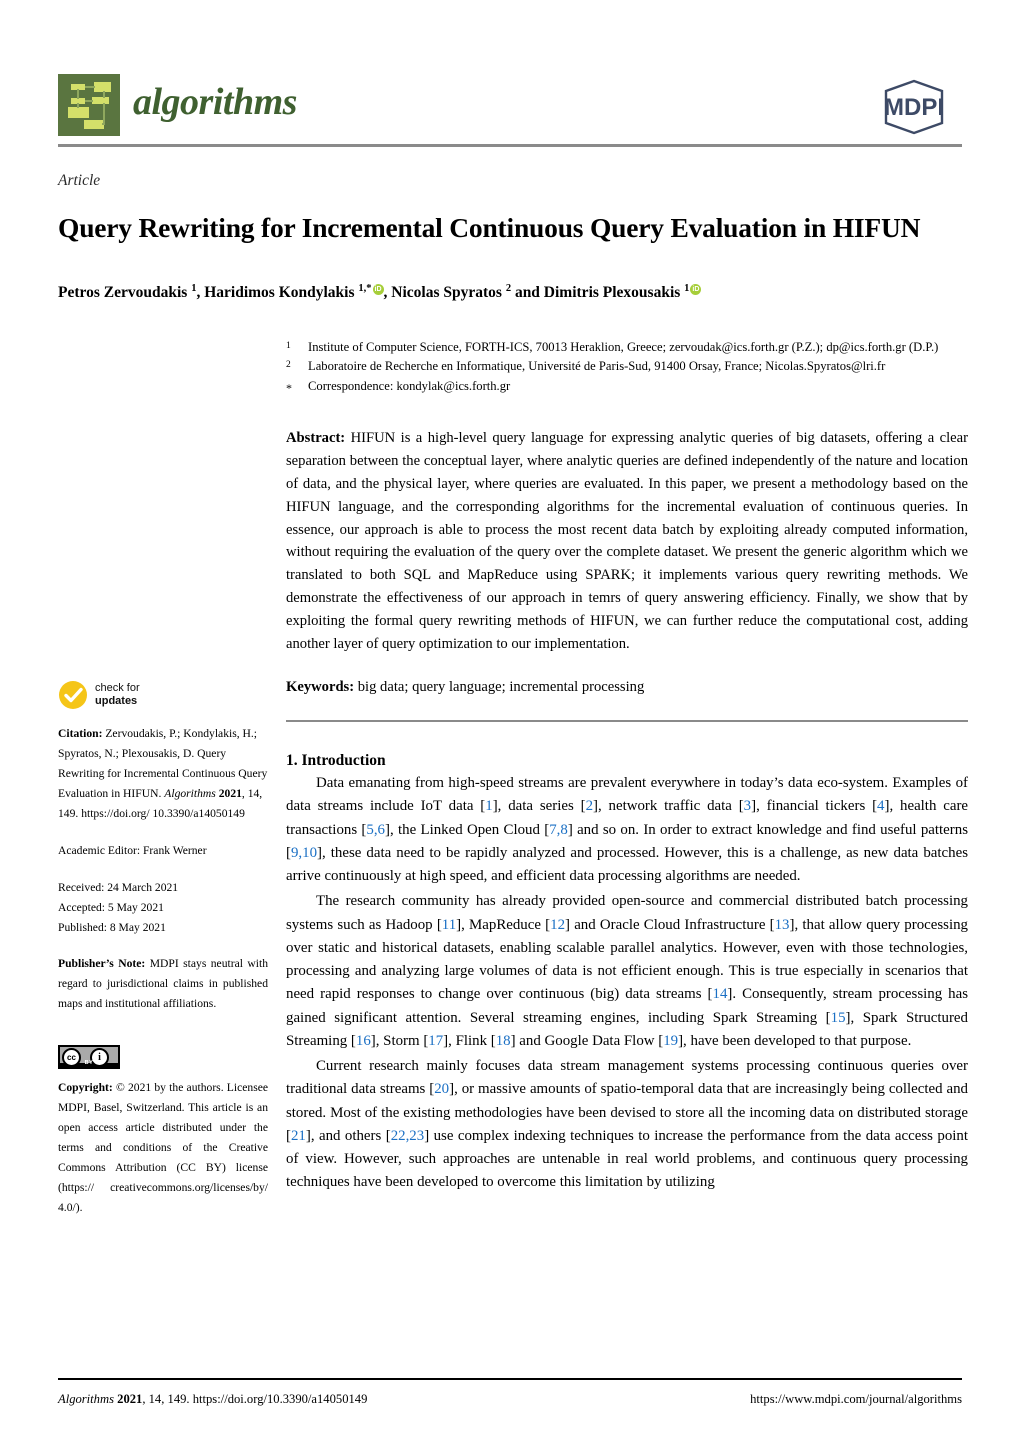 This screenshot has width=1020, height=1442. Describe the element at coordinates (316, 438) in the screenshot. I see `abstract-label: Abstract:` at that location.